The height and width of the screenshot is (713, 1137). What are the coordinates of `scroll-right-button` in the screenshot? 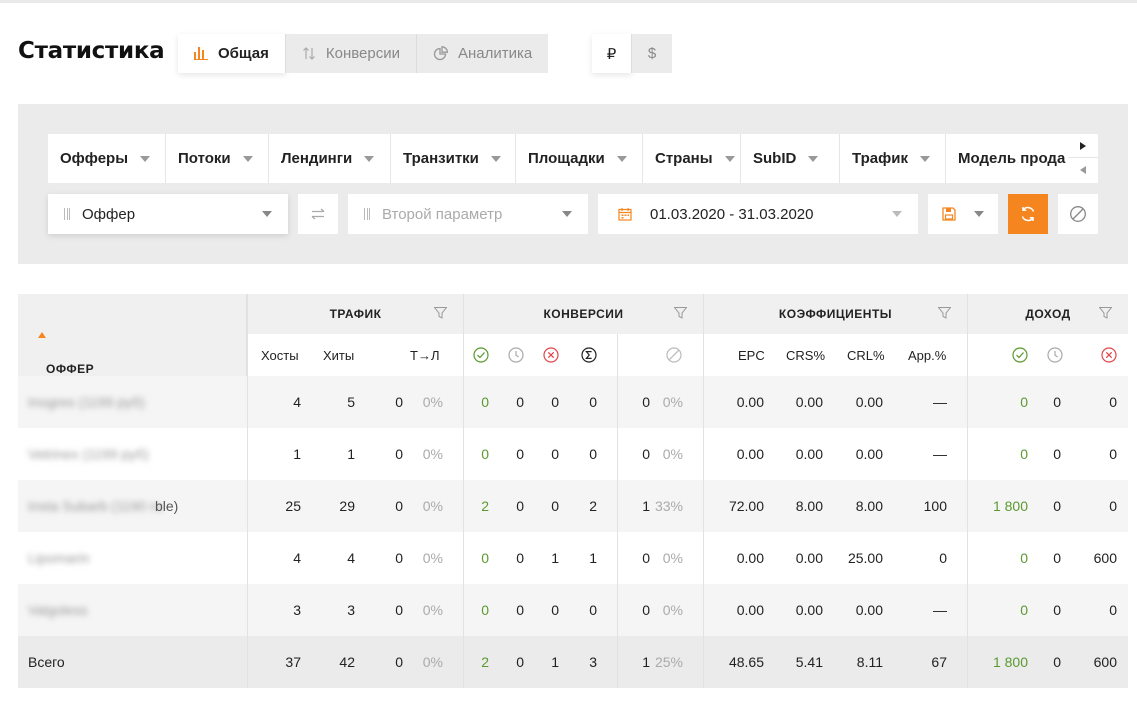 It's located at (1083, 146).